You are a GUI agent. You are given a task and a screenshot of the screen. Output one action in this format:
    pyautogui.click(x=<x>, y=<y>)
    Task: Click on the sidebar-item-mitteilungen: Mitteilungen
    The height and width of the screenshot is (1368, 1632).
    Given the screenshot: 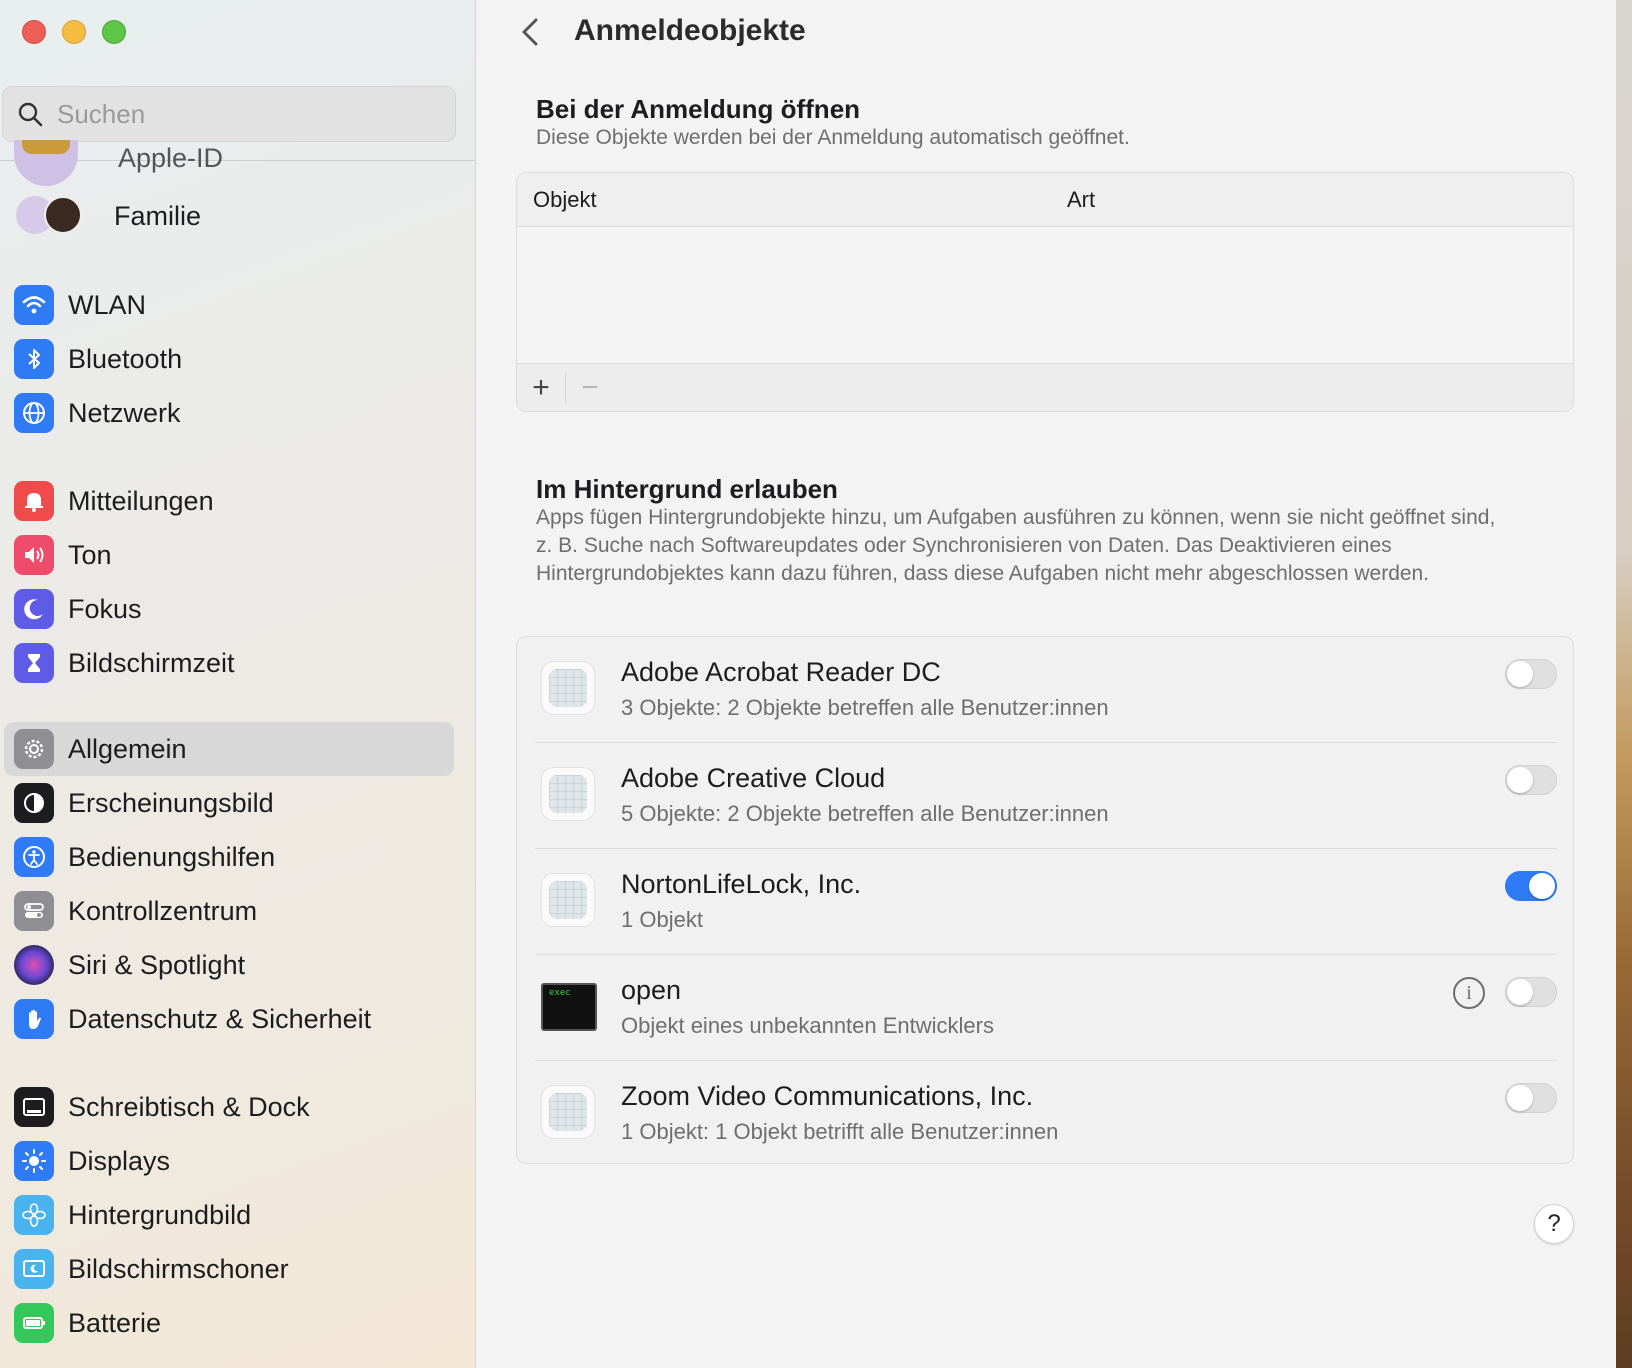 What is the action you would take?
    pyautogui.click(x=229, y=501)
    